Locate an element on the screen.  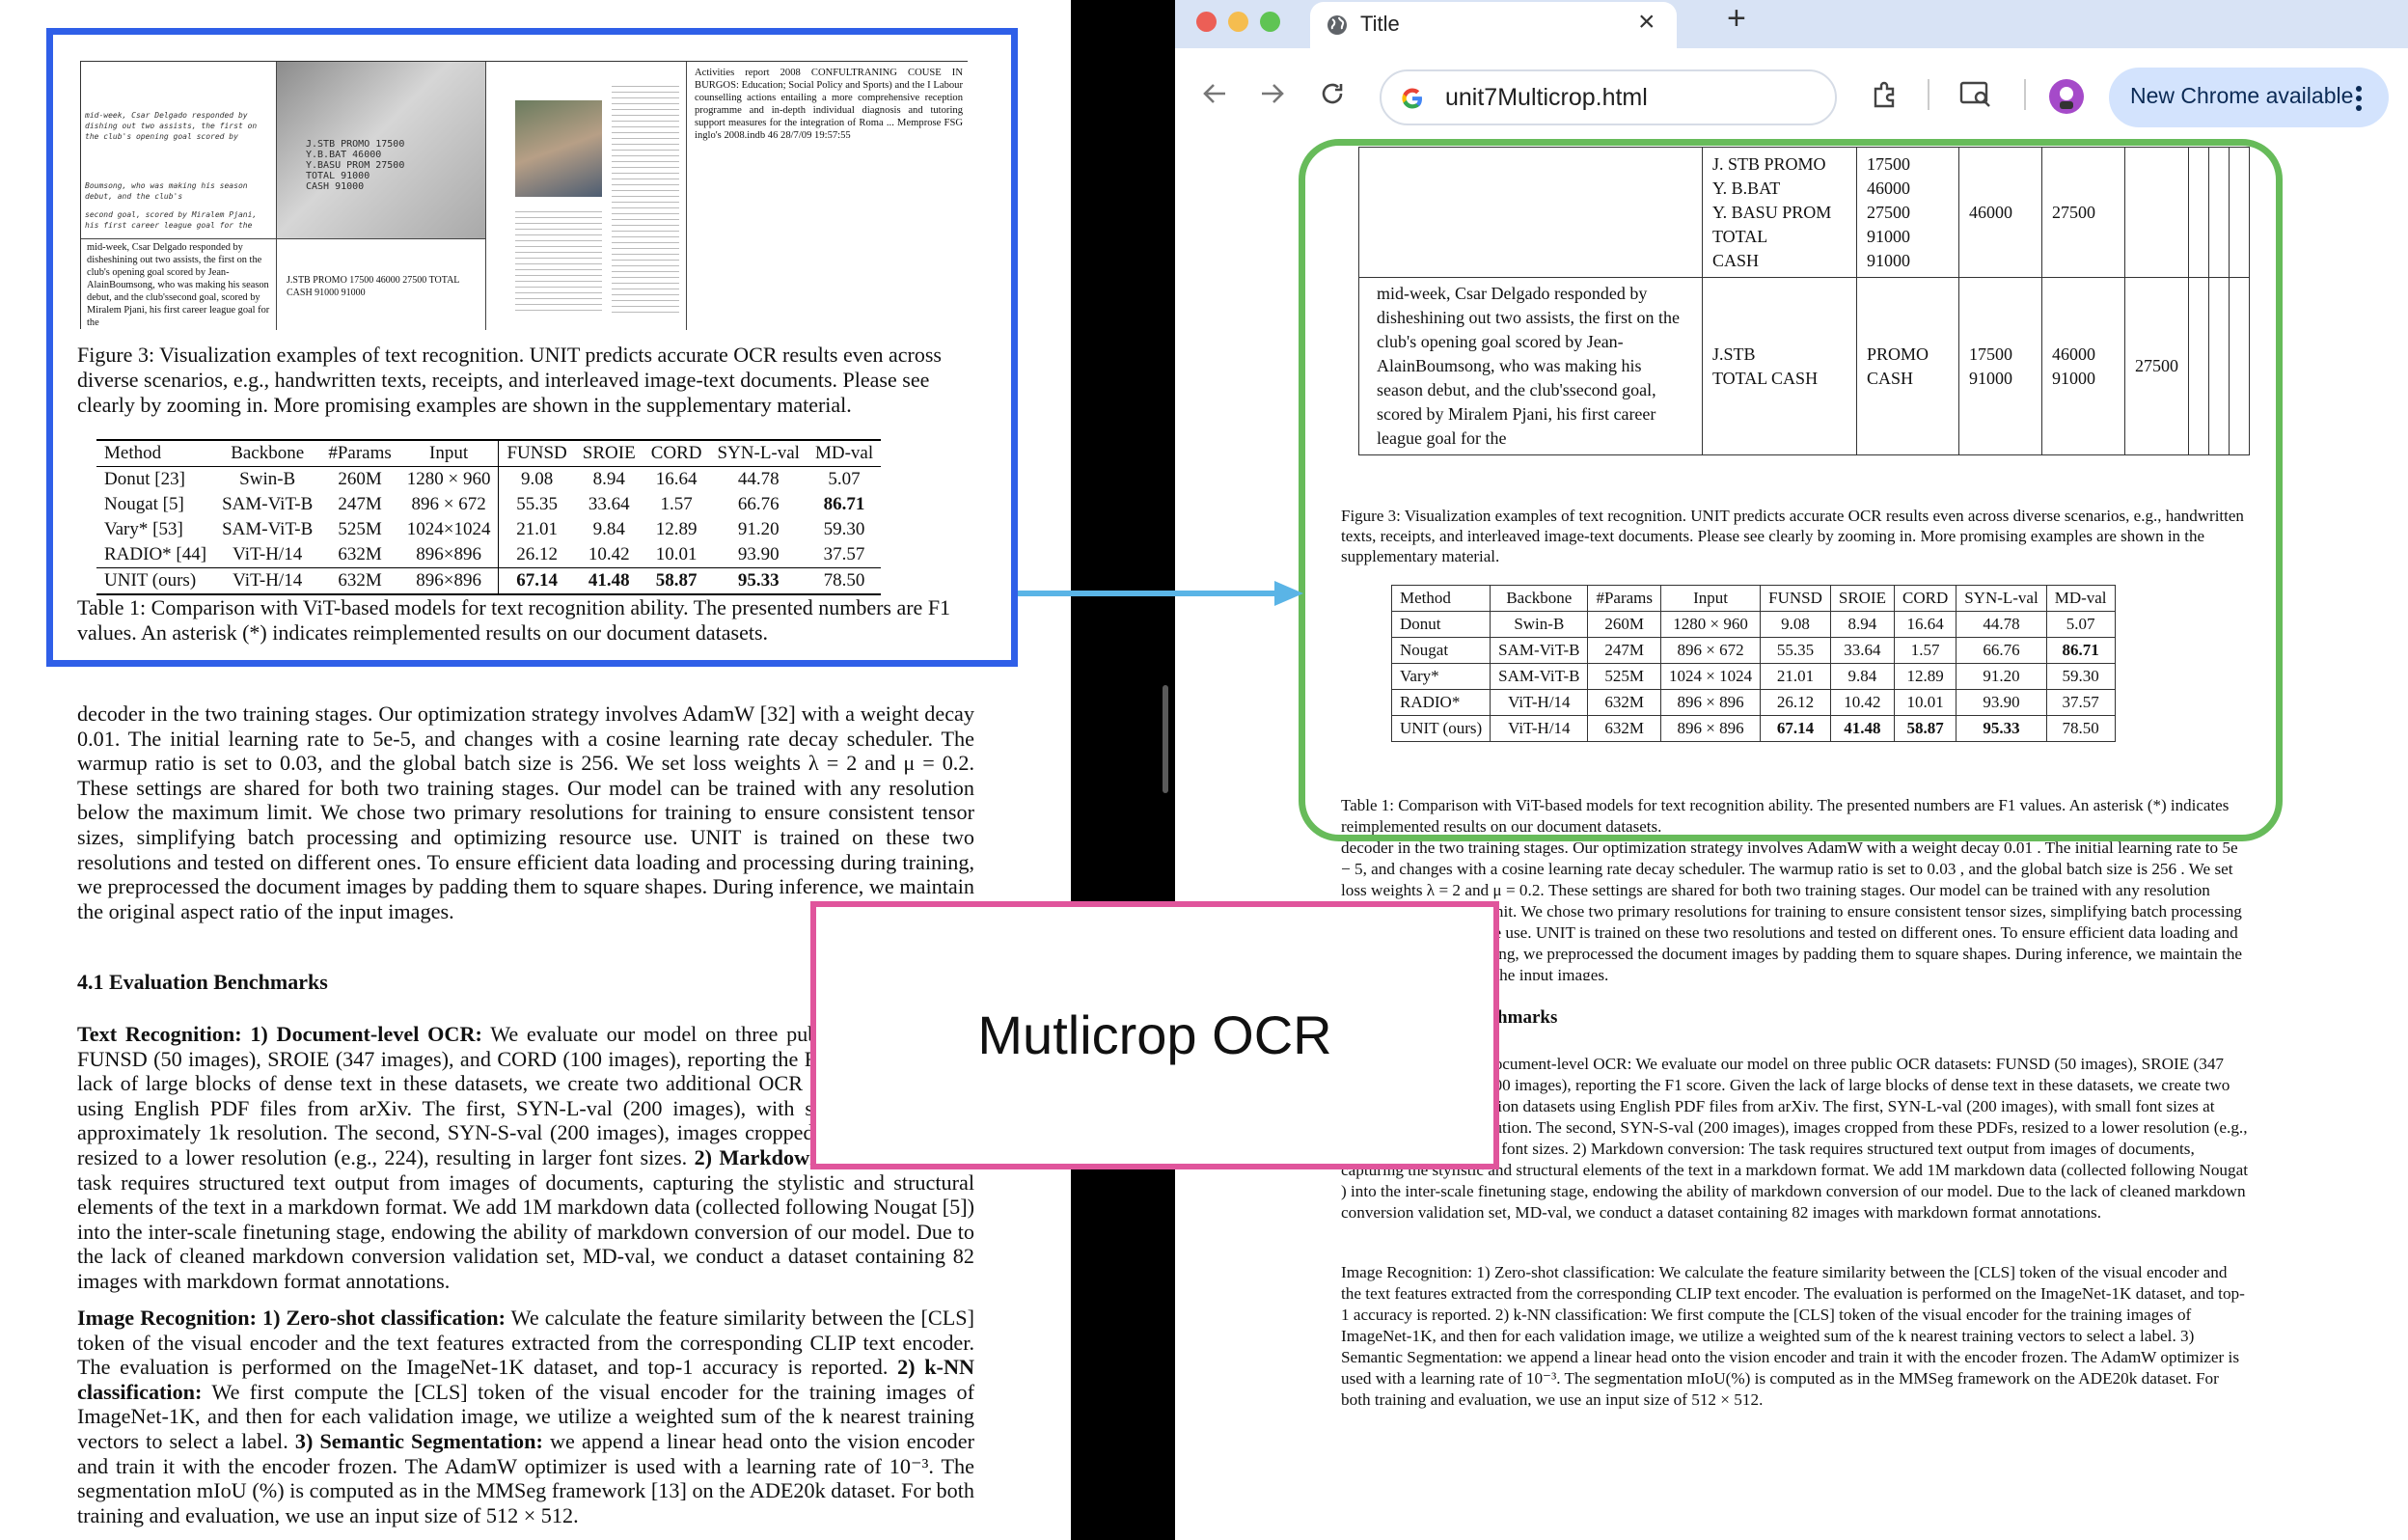
browser-toolbar: unit7Multicrop.html New Chrome available is located at coordinates (1791, 97).